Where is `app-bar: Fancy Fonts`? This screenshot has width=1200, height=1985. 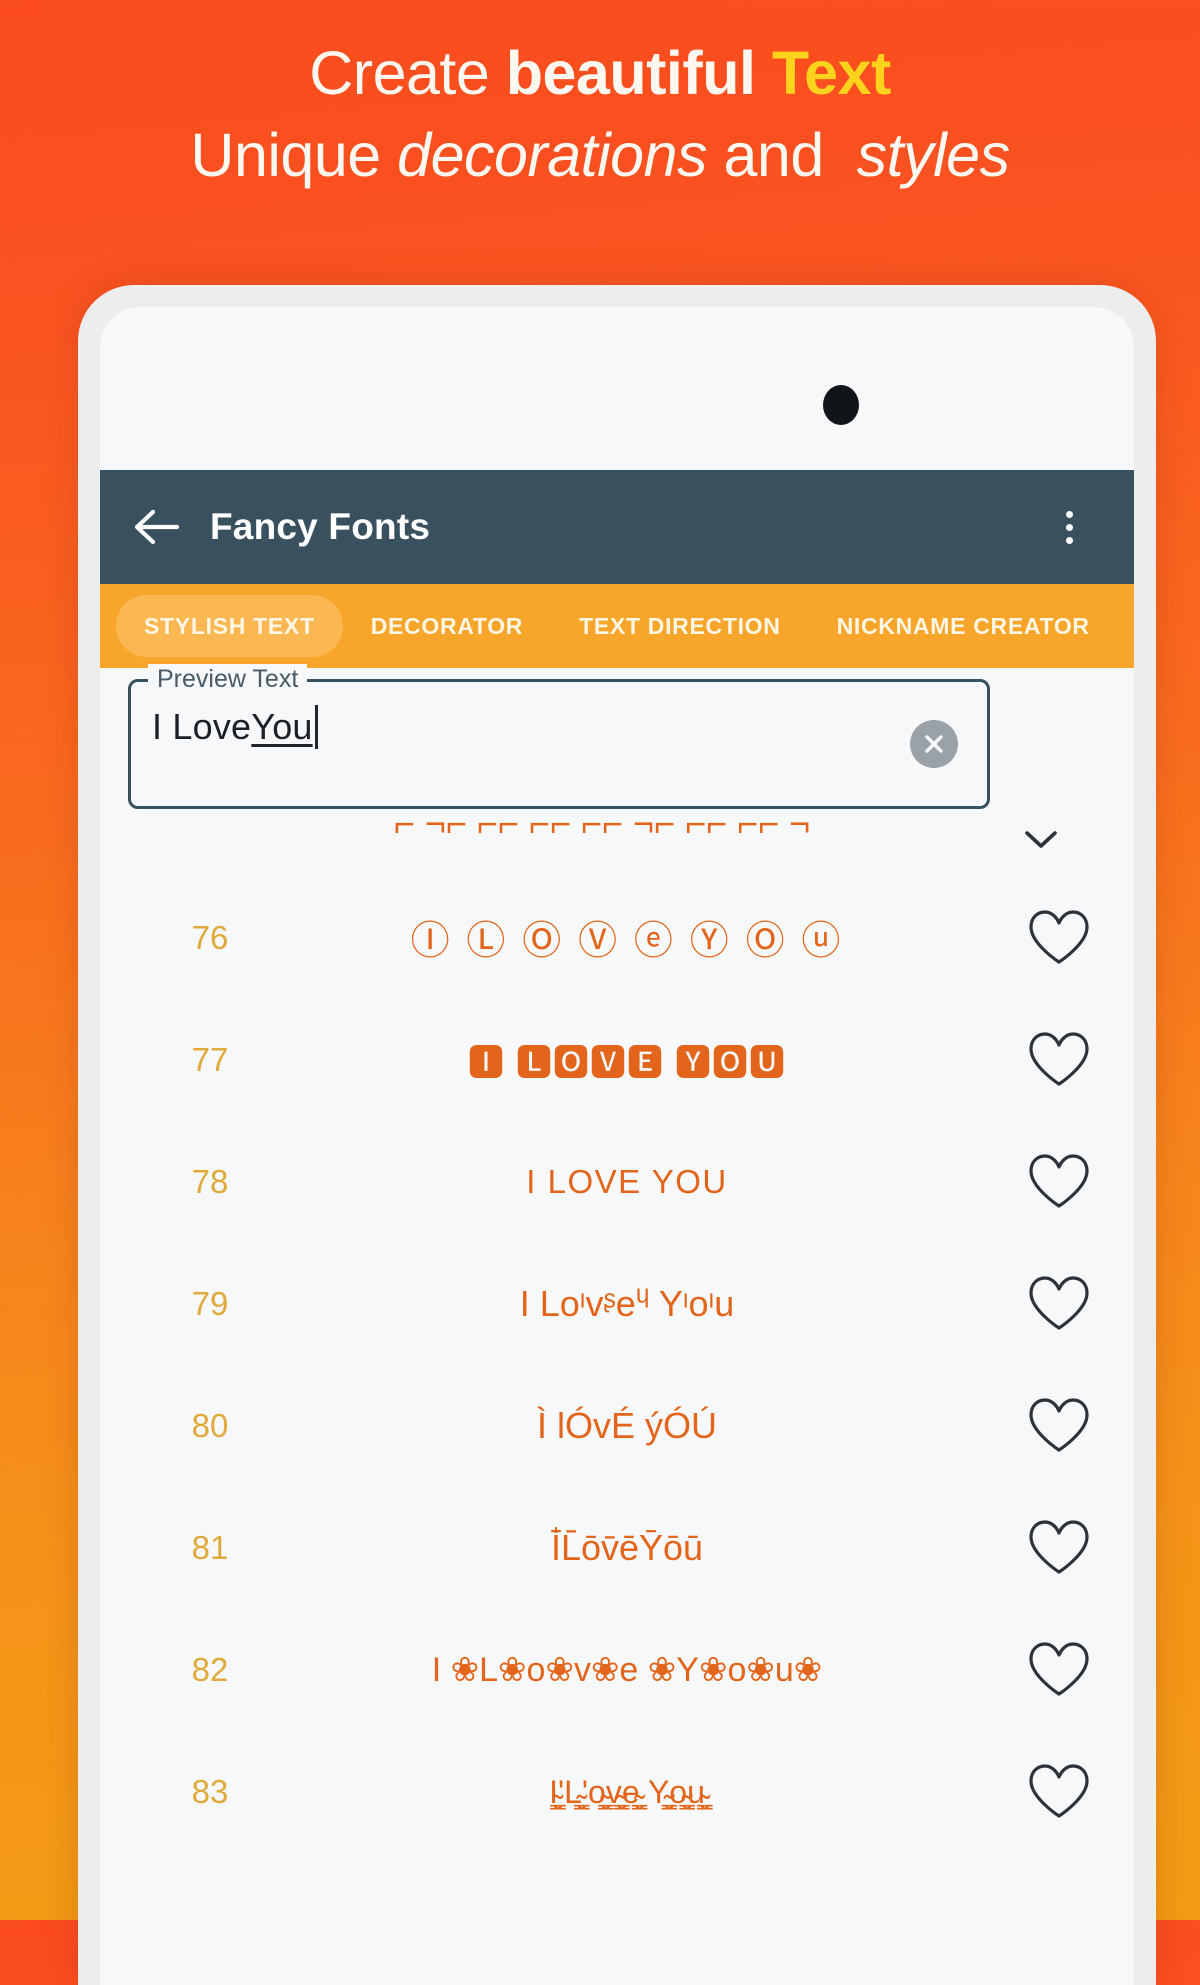 app-bar: Fancy Fonts is located at coordinates (617, 527).